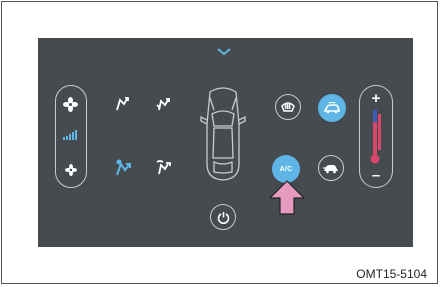 This screenshot has width=441, height=287. I want to click on fresh-air-button, so click(331, 168).